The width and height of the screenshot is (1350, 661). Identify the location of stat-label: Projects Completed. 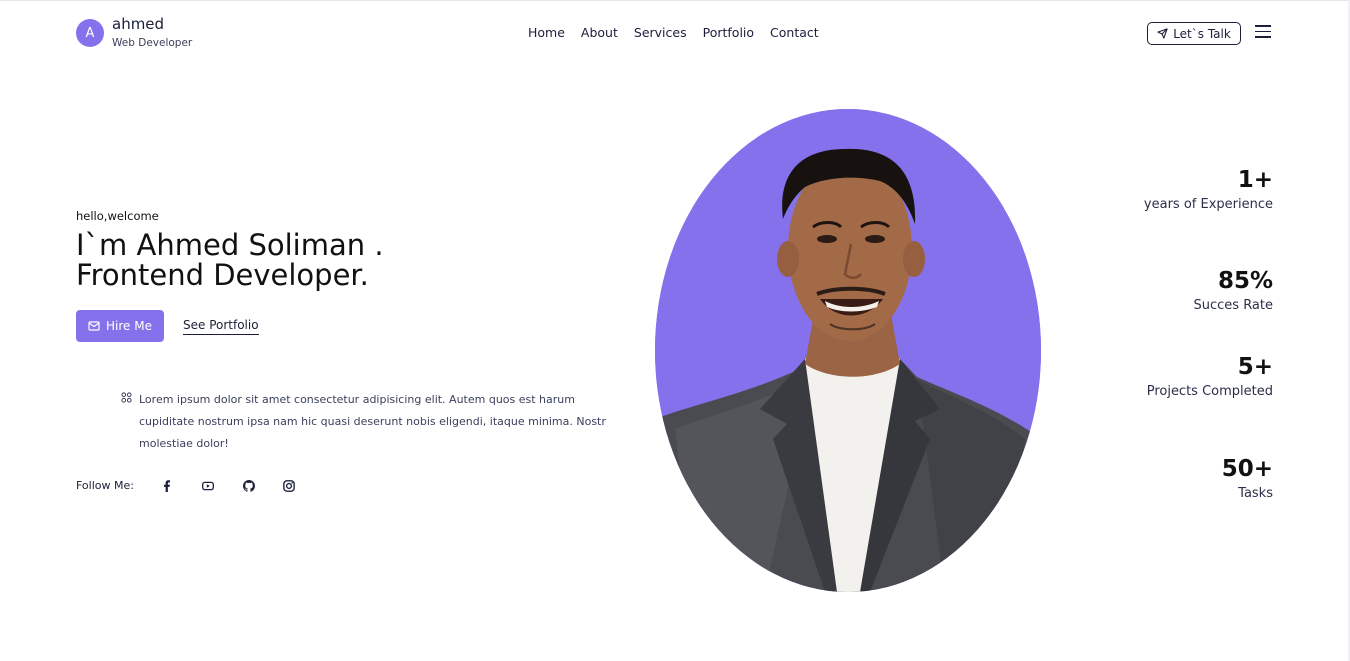
(1209, 391).